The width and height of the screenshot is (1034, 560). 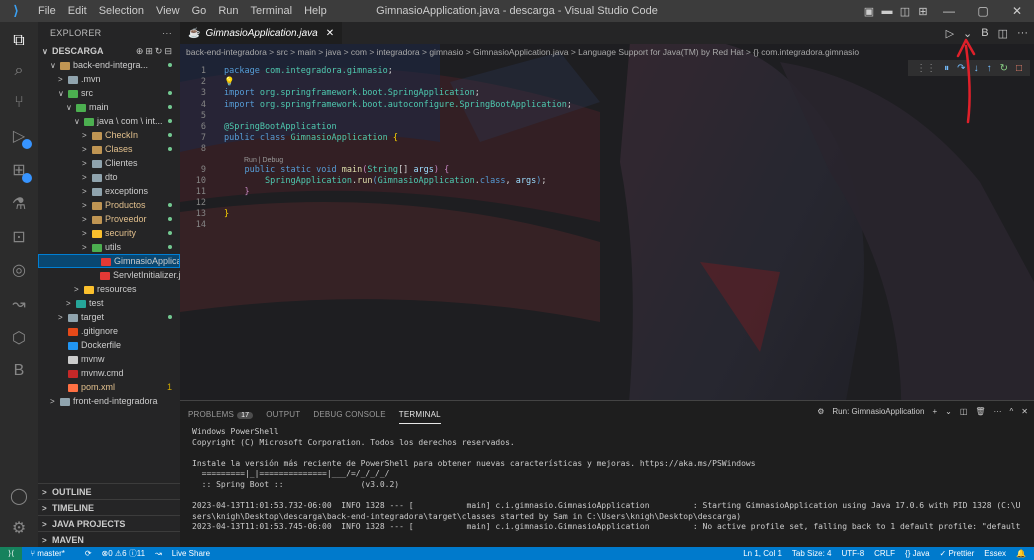 I want to click on end-of-line: CRLF, so click(x=884, y=553).